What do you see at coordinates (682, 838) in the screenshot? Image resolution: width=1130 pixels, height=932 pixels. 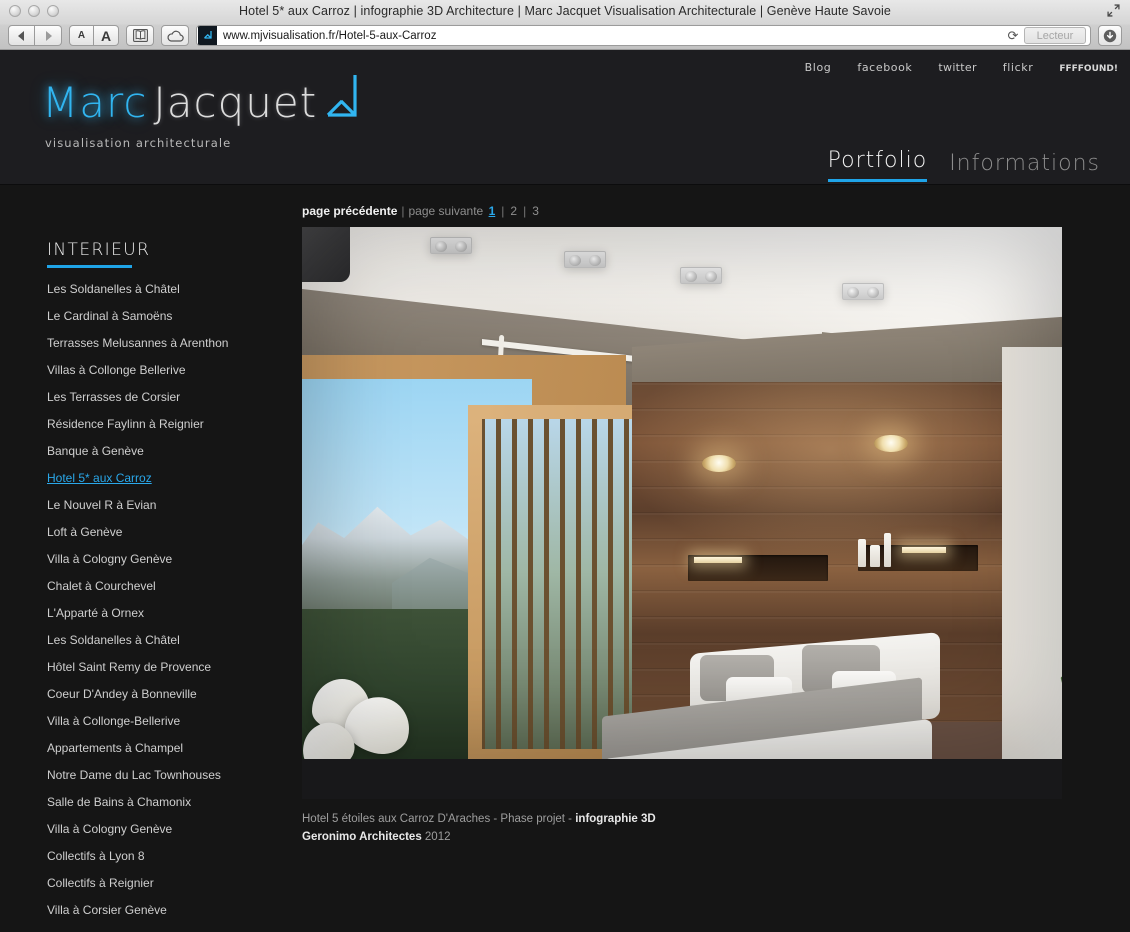 I see `caption-line-2: Geronimo Architectes 2012` at bounding box center [682, 838].